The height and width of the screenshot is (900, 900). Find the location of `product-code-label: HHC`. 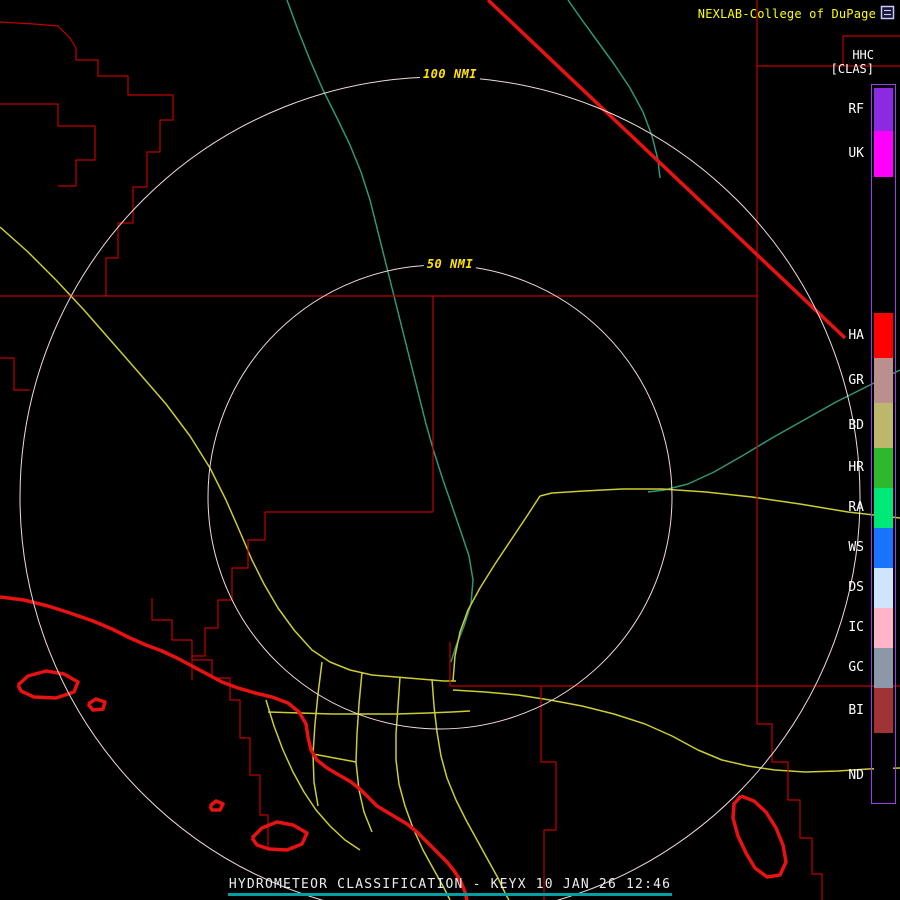

product-code-label: HHC is located at coordinates (863, 55).